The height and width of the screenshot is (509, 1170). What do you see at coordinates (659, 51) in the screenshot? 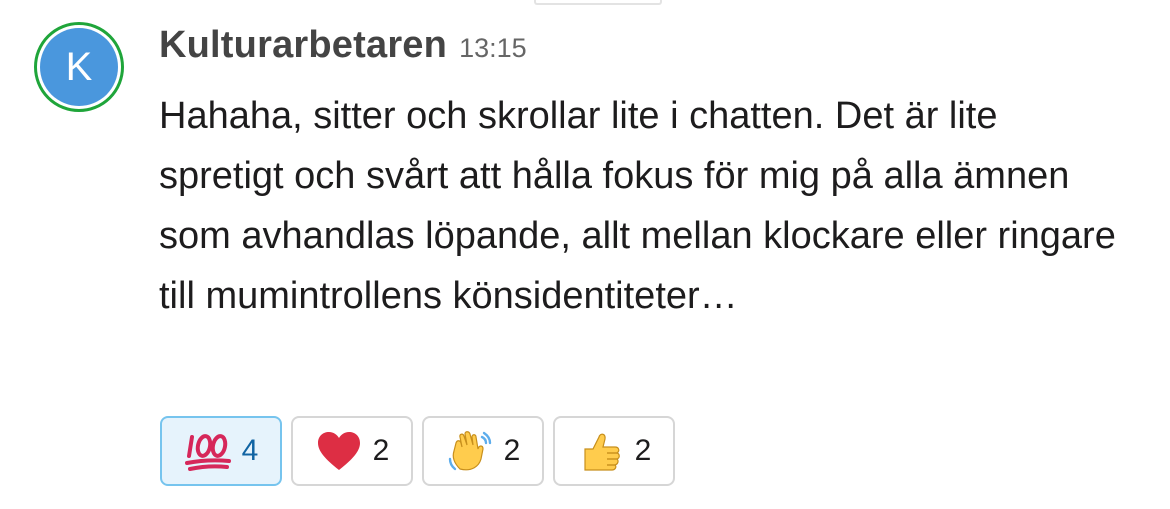
I see `message-header: Kulturarbetaren 13:15` at bounding box center [659, 51].